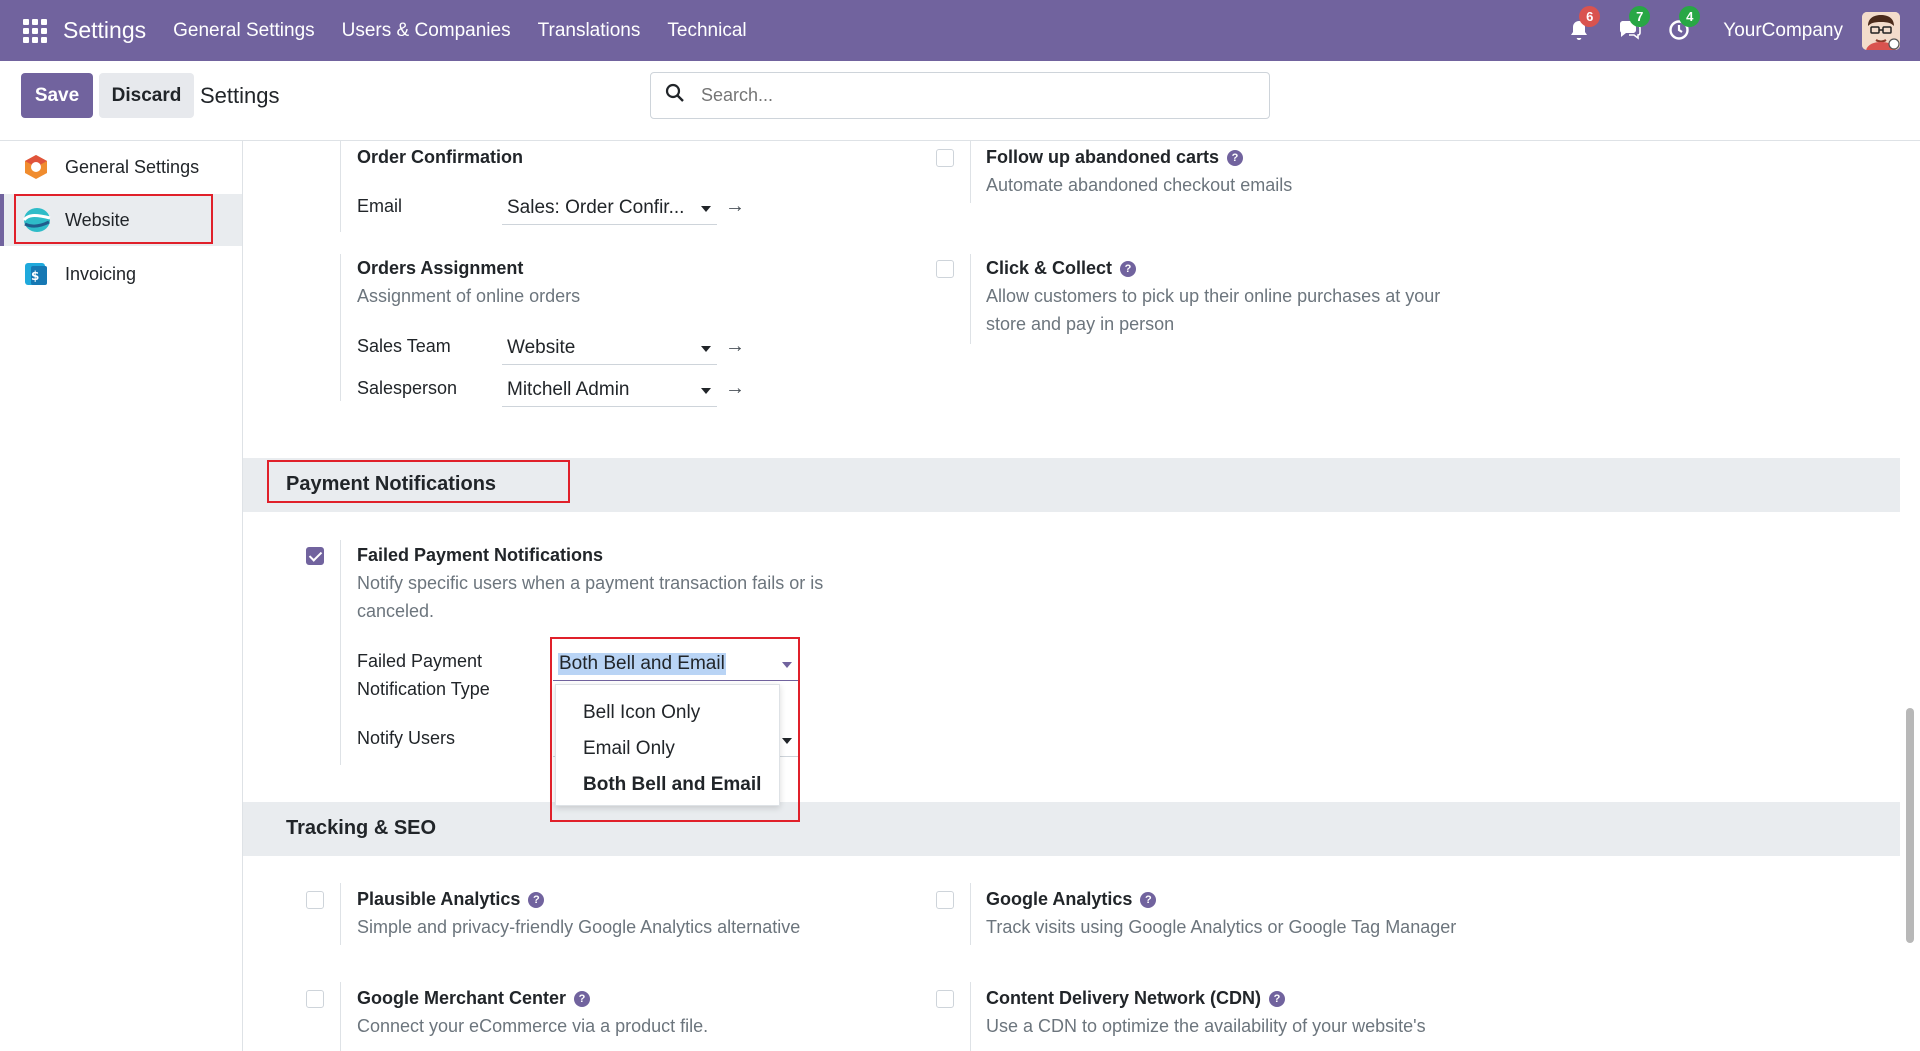 This screenshot has width=1920, height=1051. I want to click on google-analytics-title: Google Analytics?, so click(1071, 899).